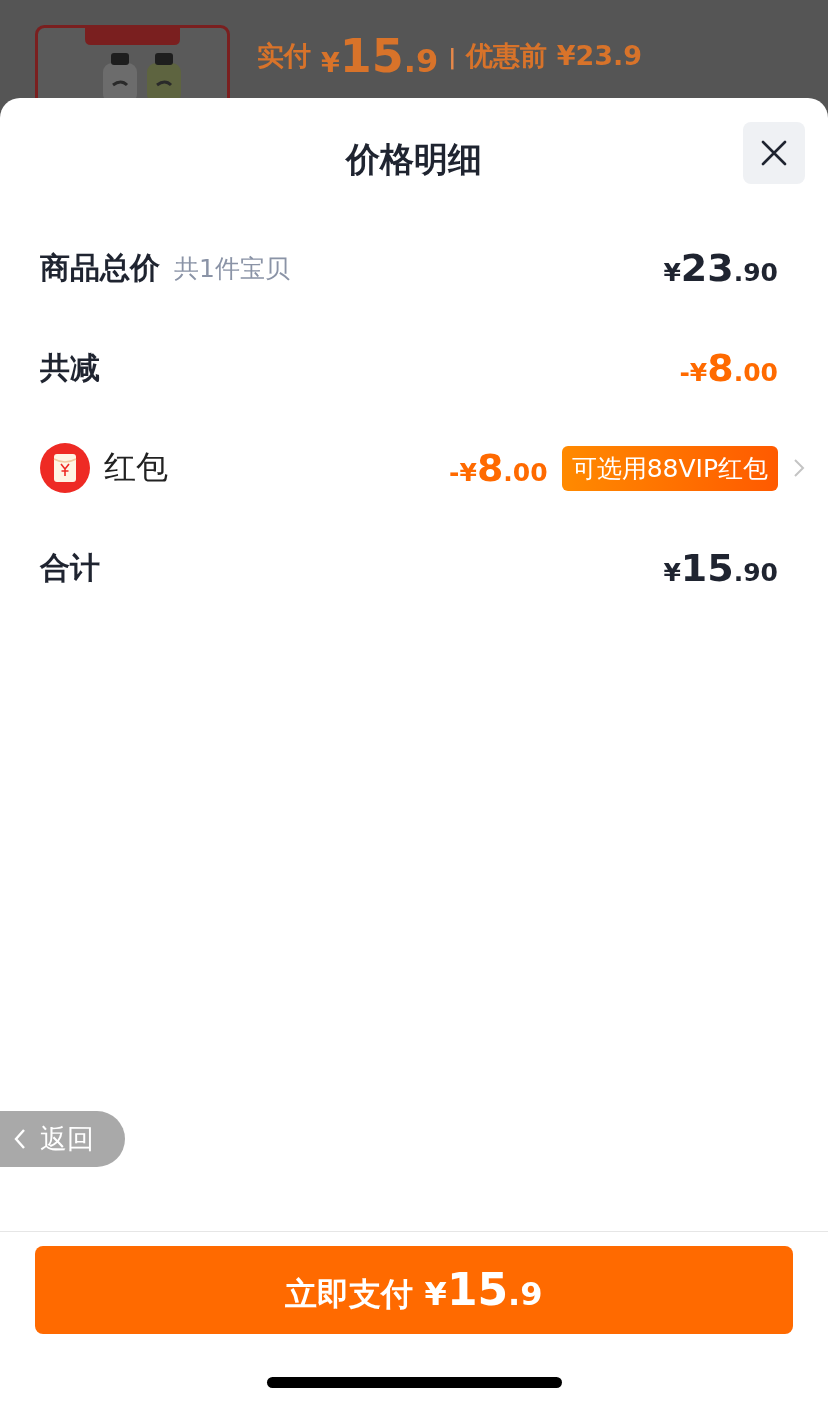 The image size is (828, 1406). Describe the element at coordinates (70, 367) in the screenshot. I see `row-label: 共减` at that location.